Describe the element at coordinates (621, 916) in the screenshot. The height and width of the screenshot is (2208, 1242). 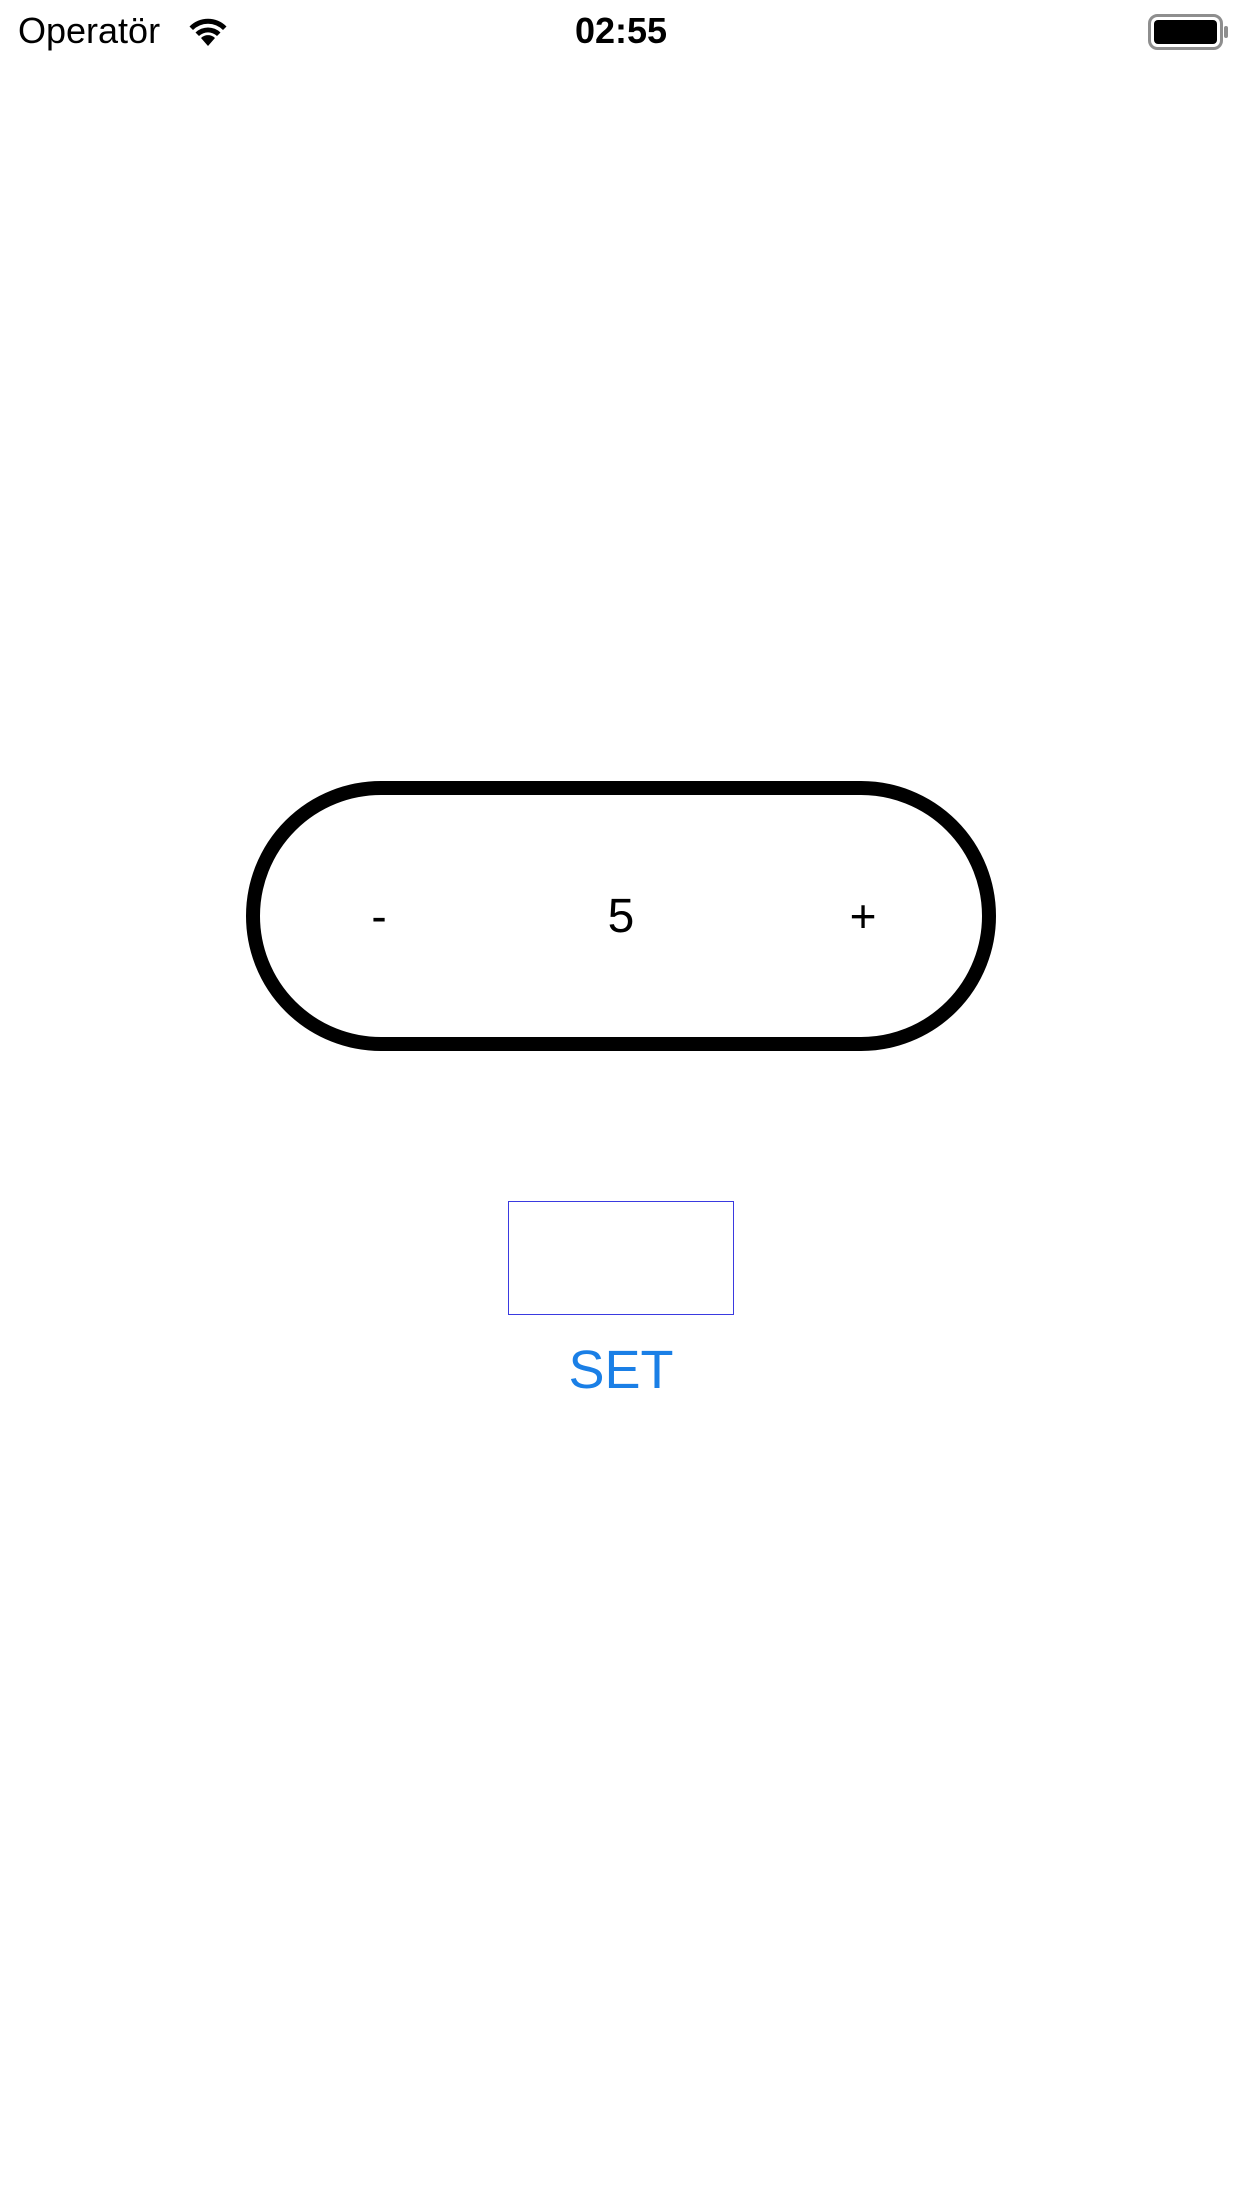
I see `quantity-stepper: - 5 +` at that location.